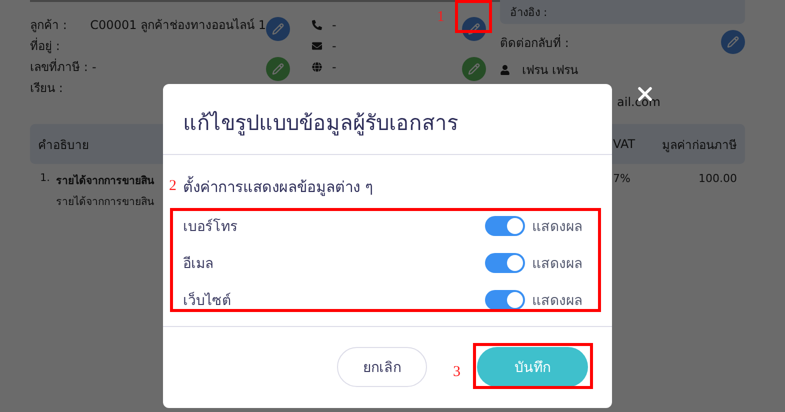 This screenshot has height=412, width=785. I want to click on mail-icon, so click(317, 45).